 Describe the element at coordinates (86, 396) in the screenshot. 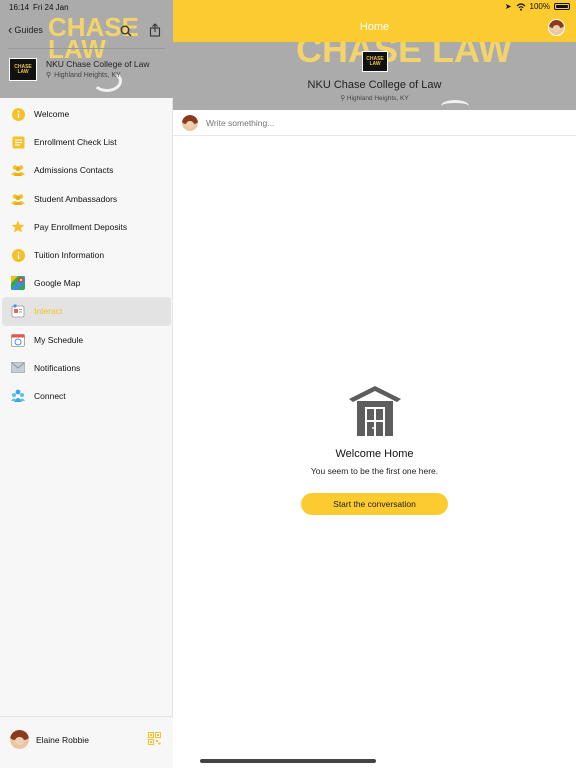

I see `menu-item-connect: Connect` at that location.